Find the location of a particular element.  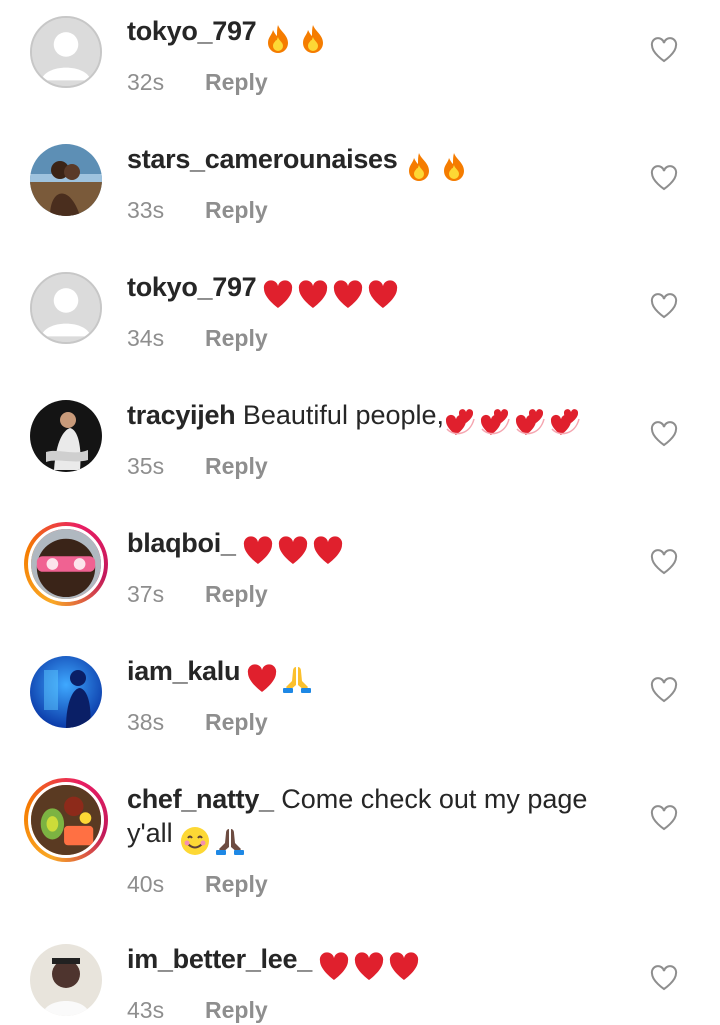

comment-meta: 32s Reply is located at coordinates (377, 82).